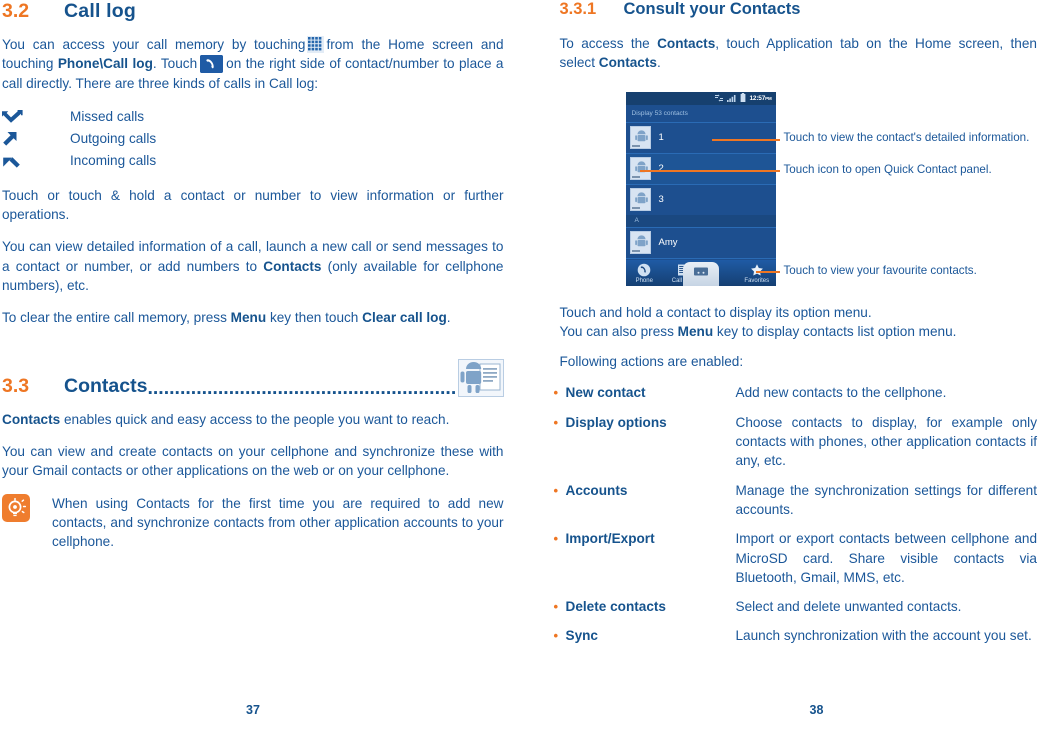  What do you see at coordinates (645, 393) in the screenshot?
I see `action-term: New contact` at bounding box center [645, 393].